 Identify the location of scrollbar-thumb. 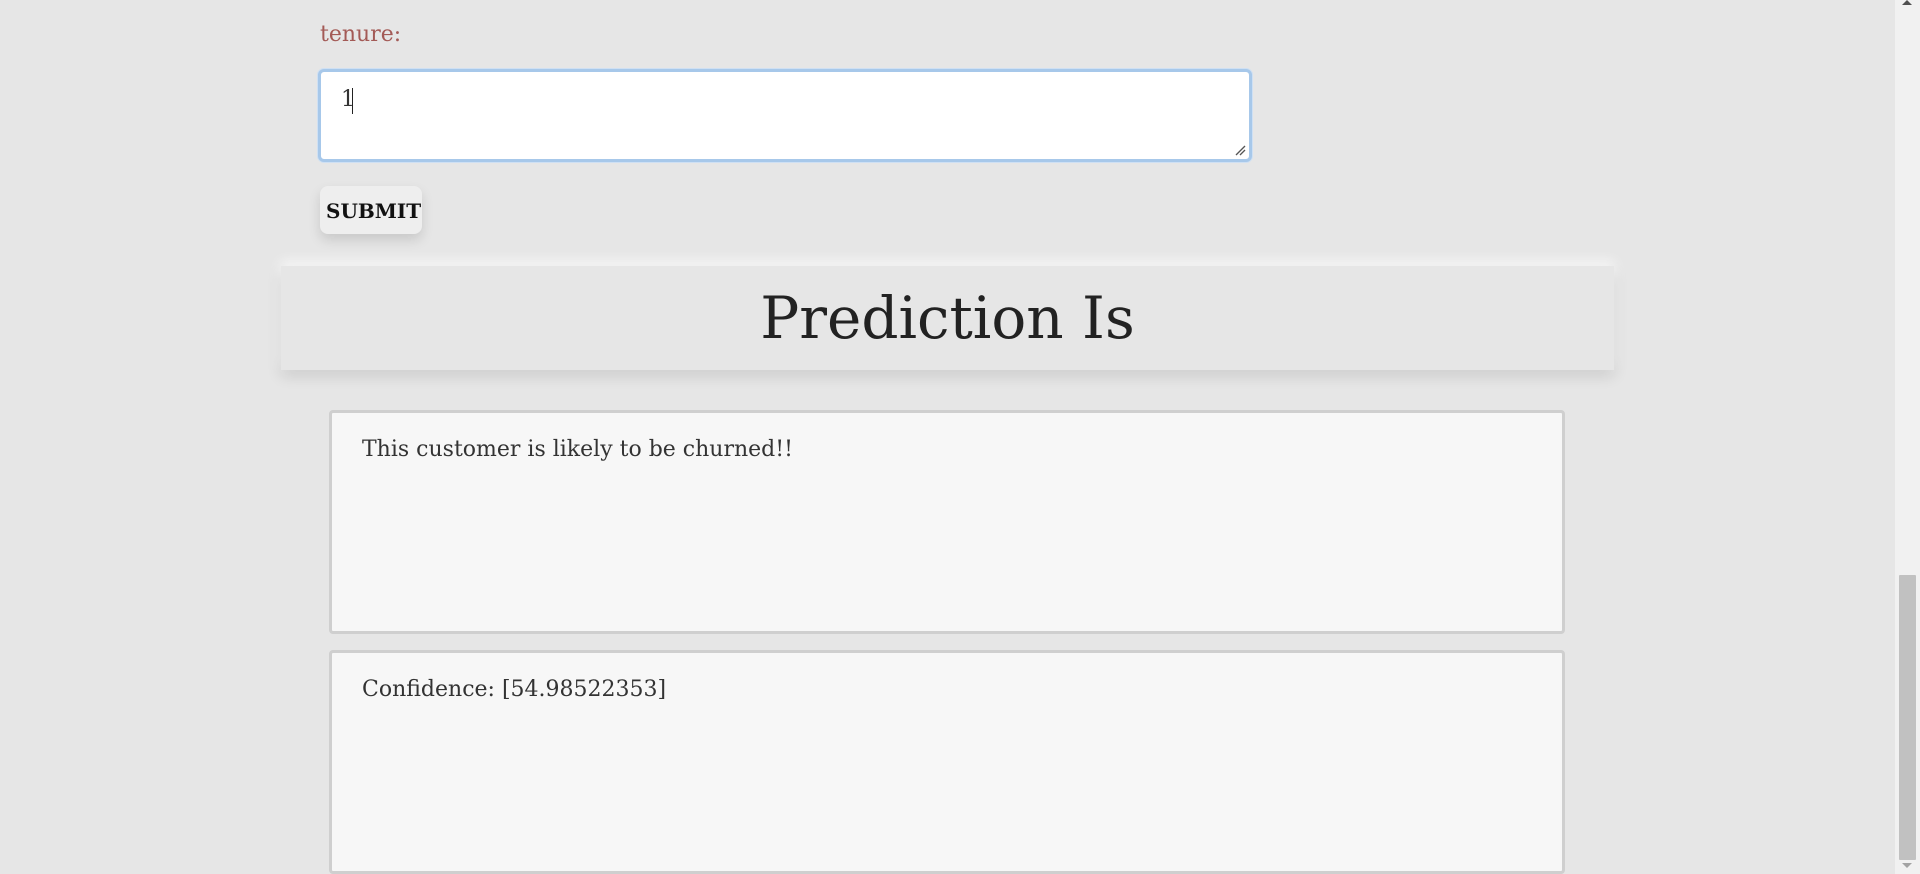
(1907, 717).